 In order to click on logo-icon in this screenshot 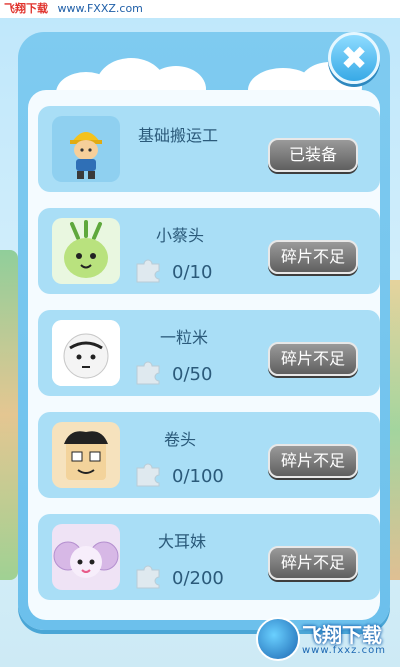, I will do `click(278, 639)`.